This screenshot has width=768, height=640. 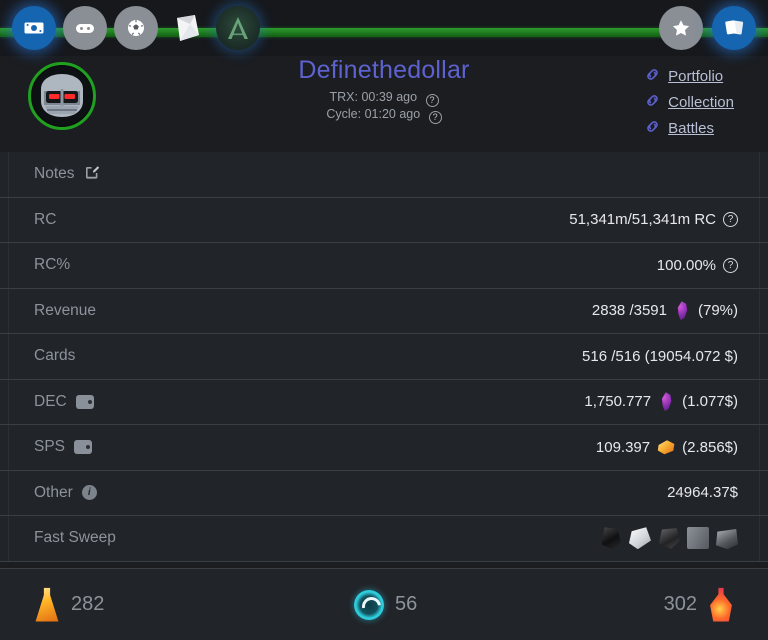 I want to click on row-label-group: RC%, so click(x=52, y=265).